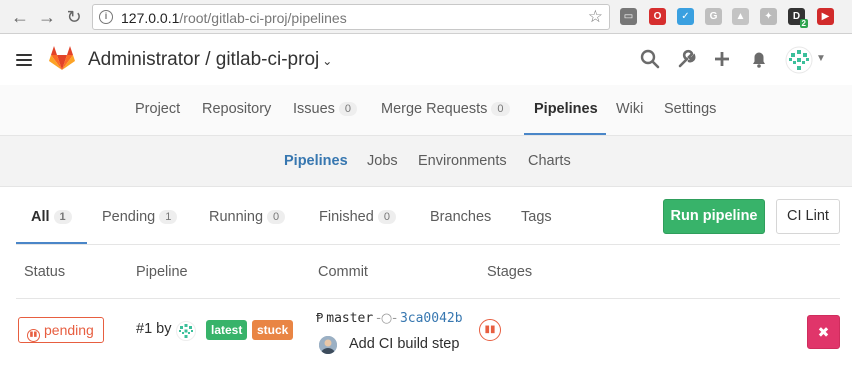 Image resolution: width=852 pixels, height=374 pixels. I want to click on nav-pipelines: Pipelines, so click(566, 109).